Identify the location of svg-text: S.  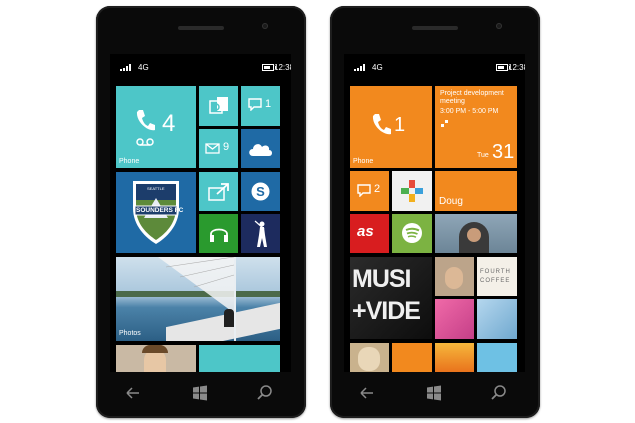
(260, 191).